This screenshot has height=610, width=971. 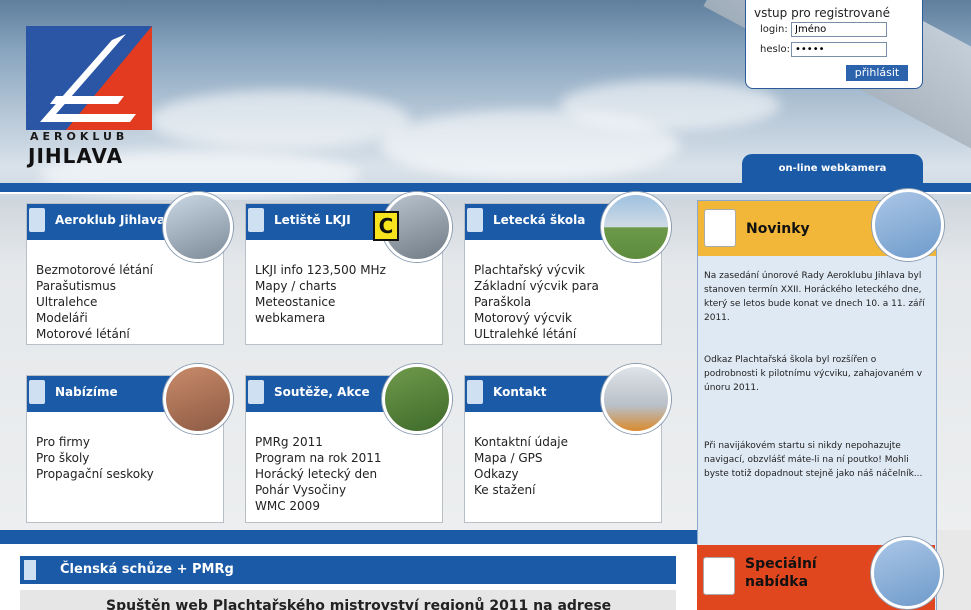 I want to click on login-label: login:, so click(x=774, y=29).